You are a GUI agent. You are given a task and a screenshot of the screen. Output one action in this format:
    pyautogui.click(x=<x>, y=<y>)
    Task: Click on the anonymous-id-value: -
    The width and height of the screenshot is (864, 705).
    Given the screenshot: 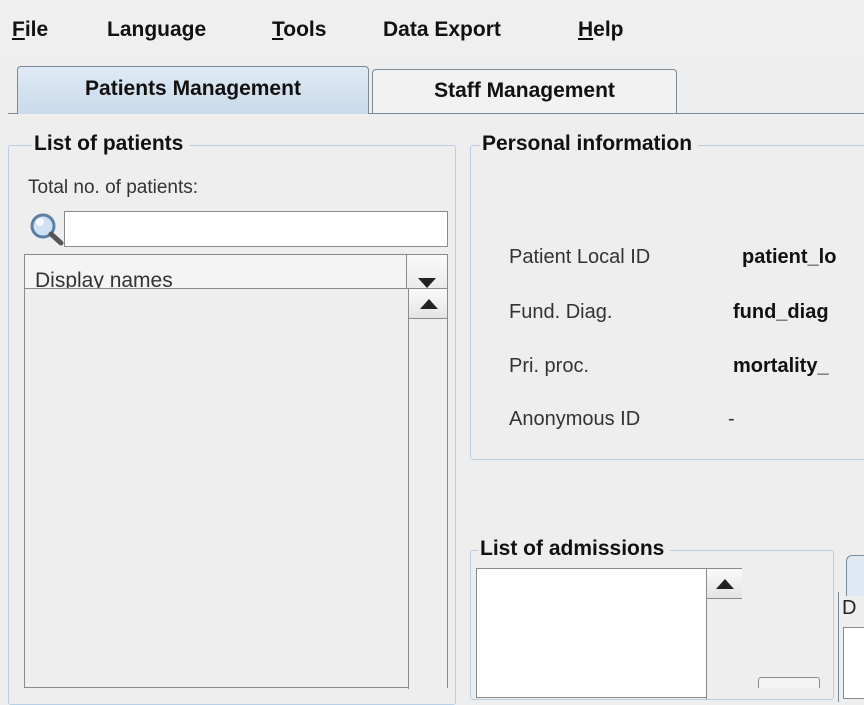 What is the action you would take?
    pyautogui.click(x=731, y=419)
    